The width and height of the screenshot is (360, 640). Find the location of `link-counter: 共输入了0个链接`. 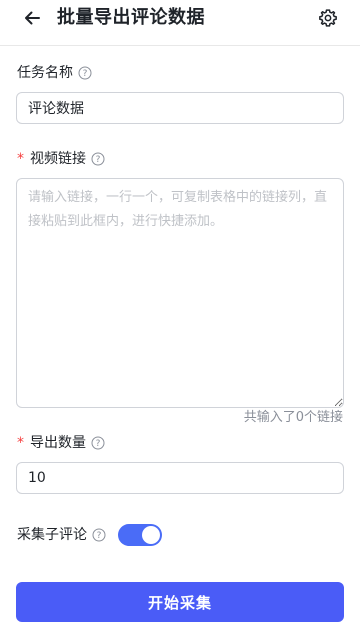

link-counter: 共输入了0个链接 is located at coordinates (293, 417).